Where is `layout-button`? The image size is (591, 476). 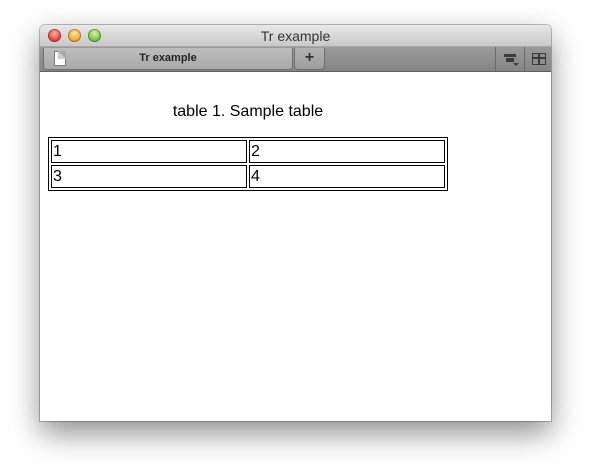 layout-button is located at coordinates (537, 59).